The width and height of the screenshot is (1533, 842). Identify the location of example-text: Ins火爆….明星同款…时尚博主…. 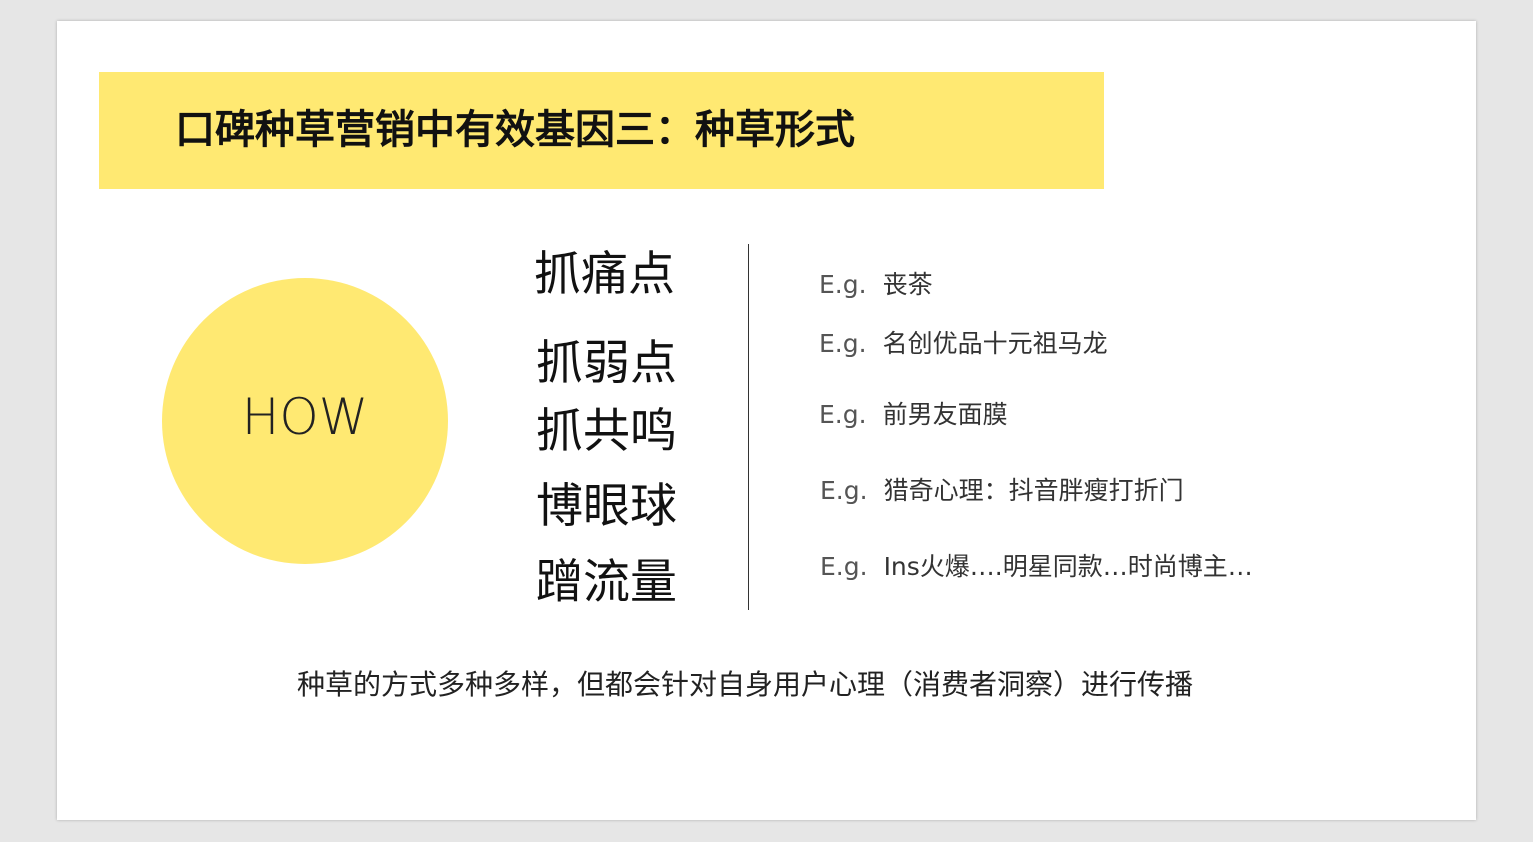
(1068, 566).